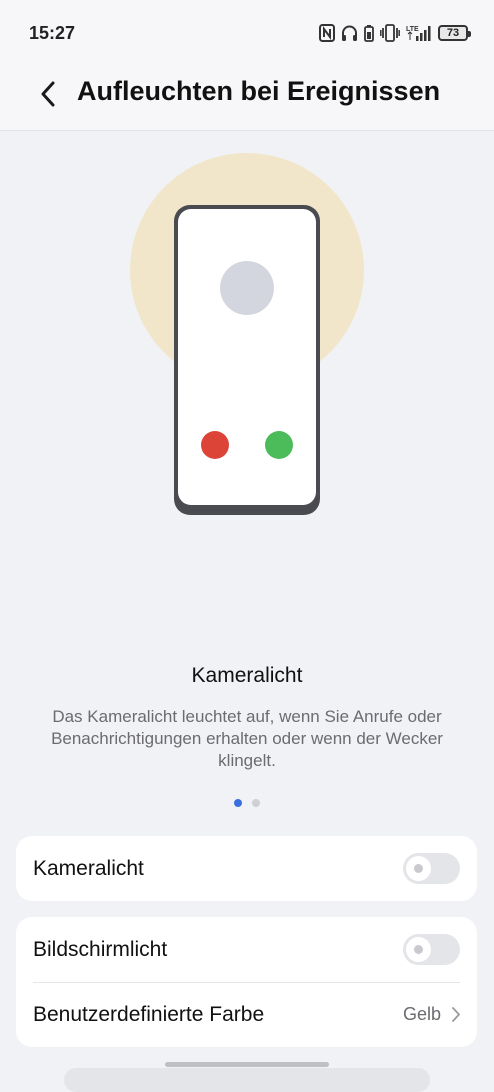 The height and width of the screenshot is (1092, 494). What do you see at coordinates (421, 1014) in the screenshot?
I see `custom-color-value: Gelb` at bounding box center [421, 1014].